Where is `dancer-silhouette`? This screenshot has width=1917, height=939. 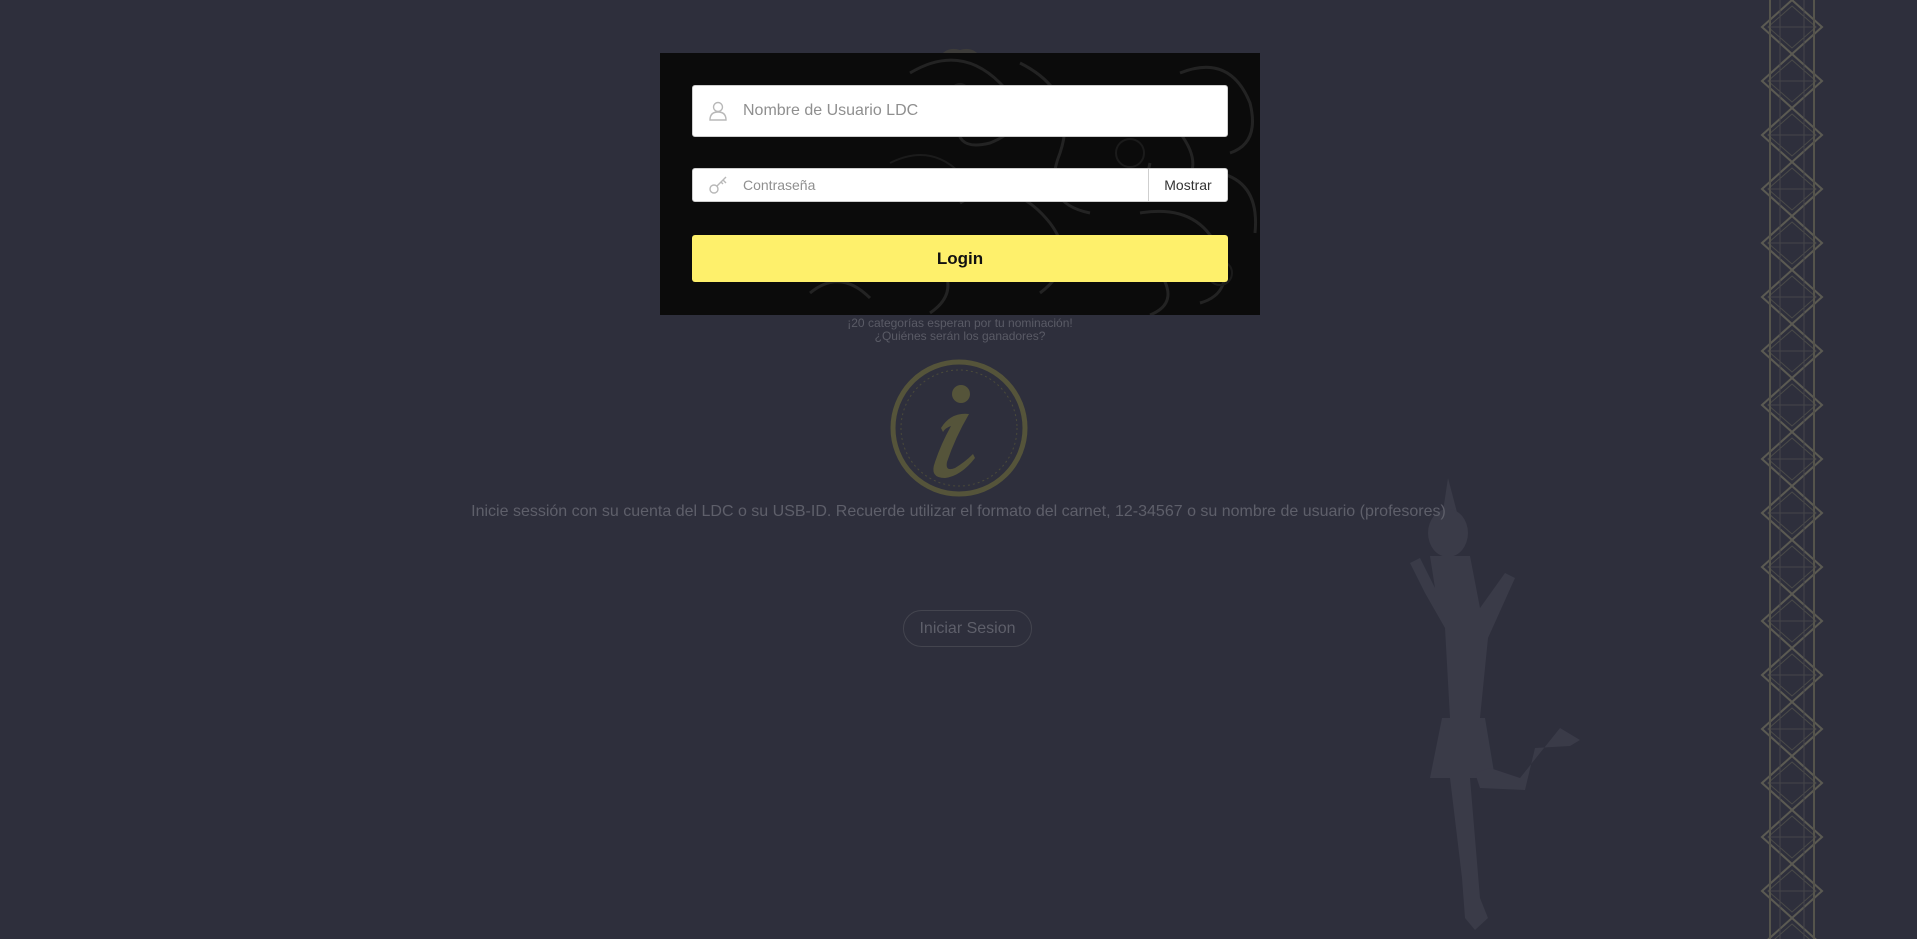
dancer-silhouette is located at coordinates (1495, 704).